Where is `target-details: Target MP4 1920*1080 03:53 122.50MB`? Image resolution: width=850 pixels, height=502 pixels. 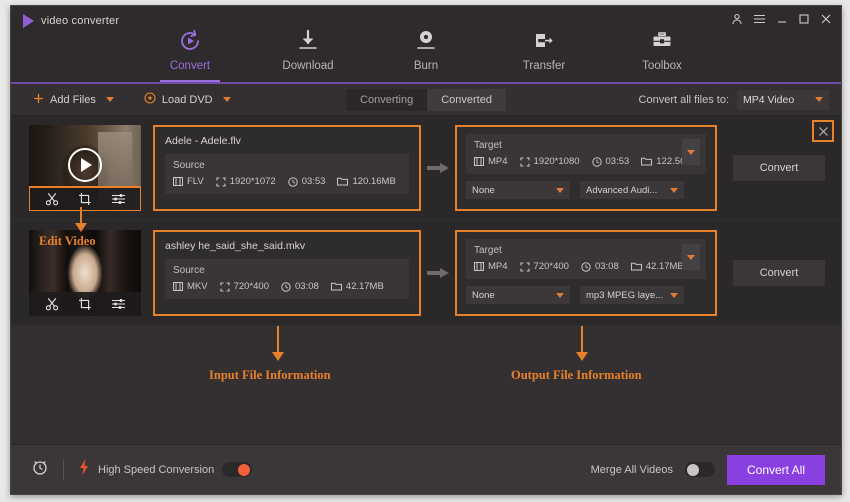
target-details: Target MP4 1920*1080 03:53 122.50MB is located at coordinates (586, 154).